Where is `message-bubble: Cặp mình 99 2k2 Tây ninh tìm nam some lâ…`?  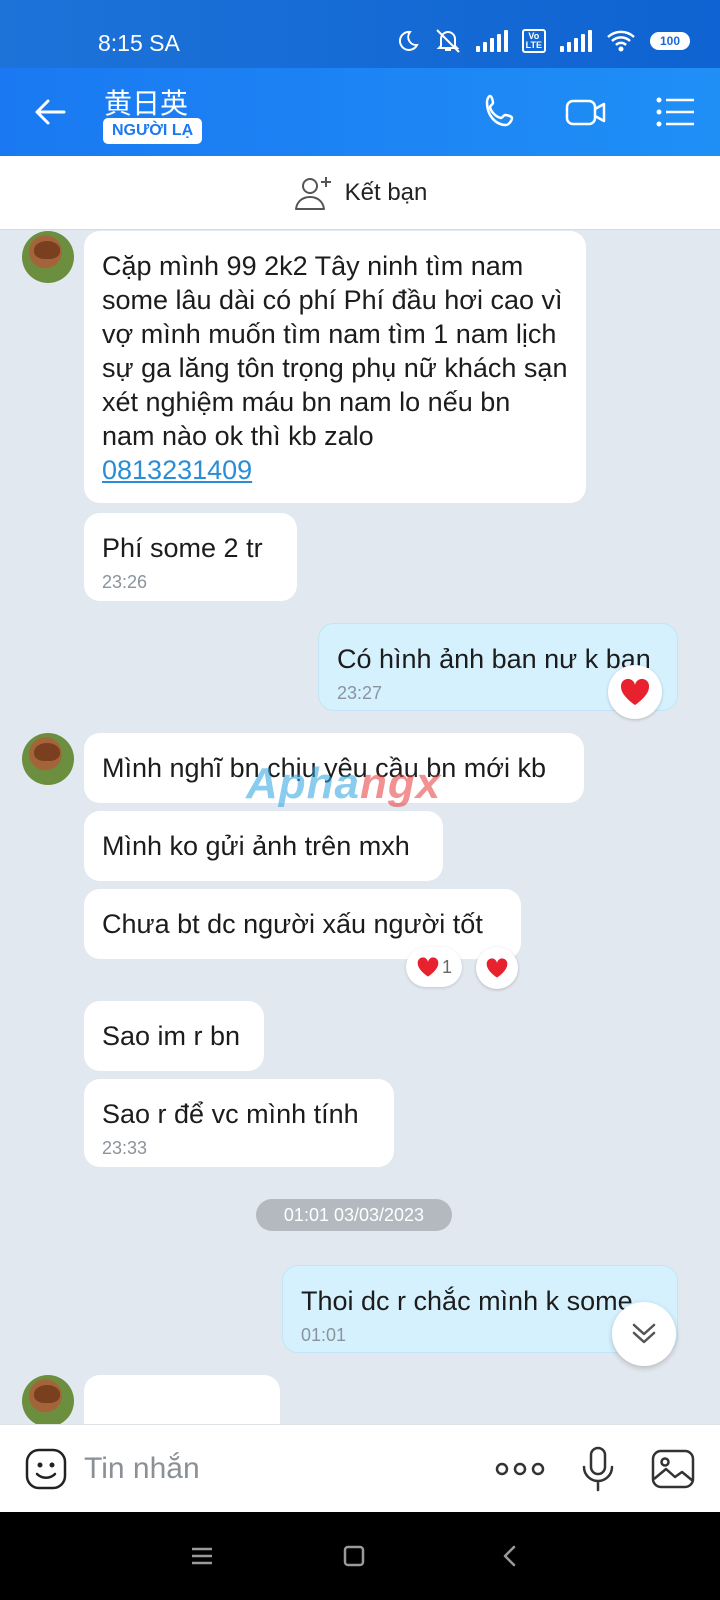
message-bubble: Cặp mình 99 2k2 Tây ninh tìm nam some lâ… is located at coordinates (335, 367).